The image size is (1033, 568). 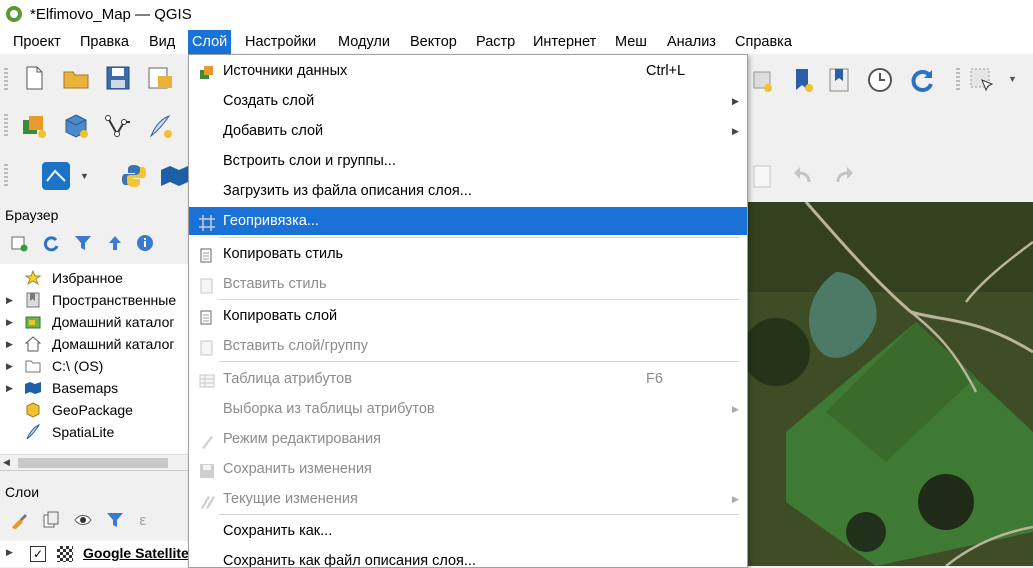 I want to click on layer-menu-item: Сохранить изменения, so click(x=468, y=469).